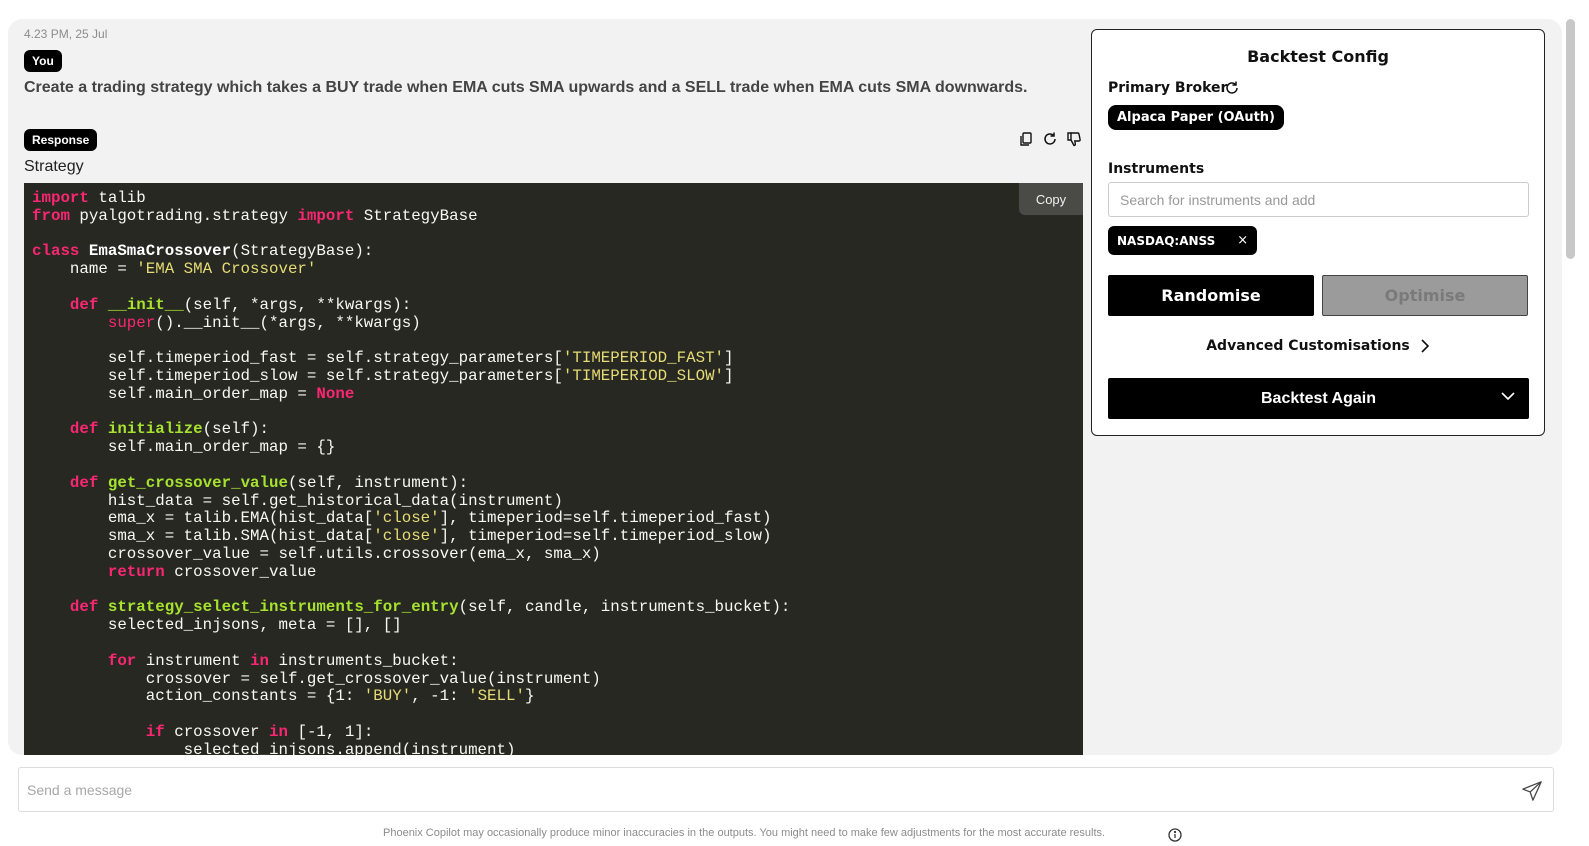  Describe the element at coordinates (1168, 88) in the screenshot. I see `broker-label: Primary Broker` at that location.